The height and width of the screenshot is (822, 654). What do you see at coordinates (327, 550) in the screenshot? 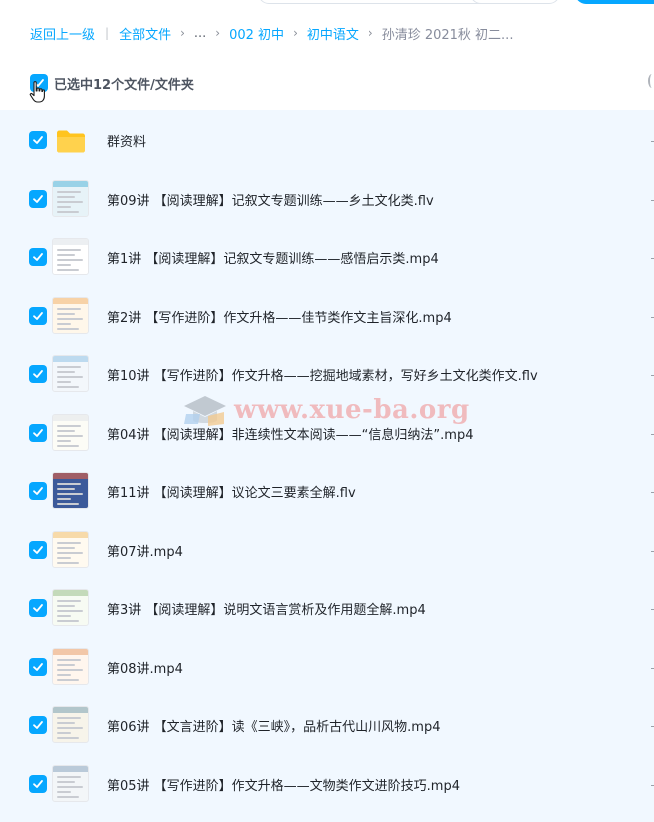
I see `file-row: 第07讲.mp4` at bounding box center [327, 550].